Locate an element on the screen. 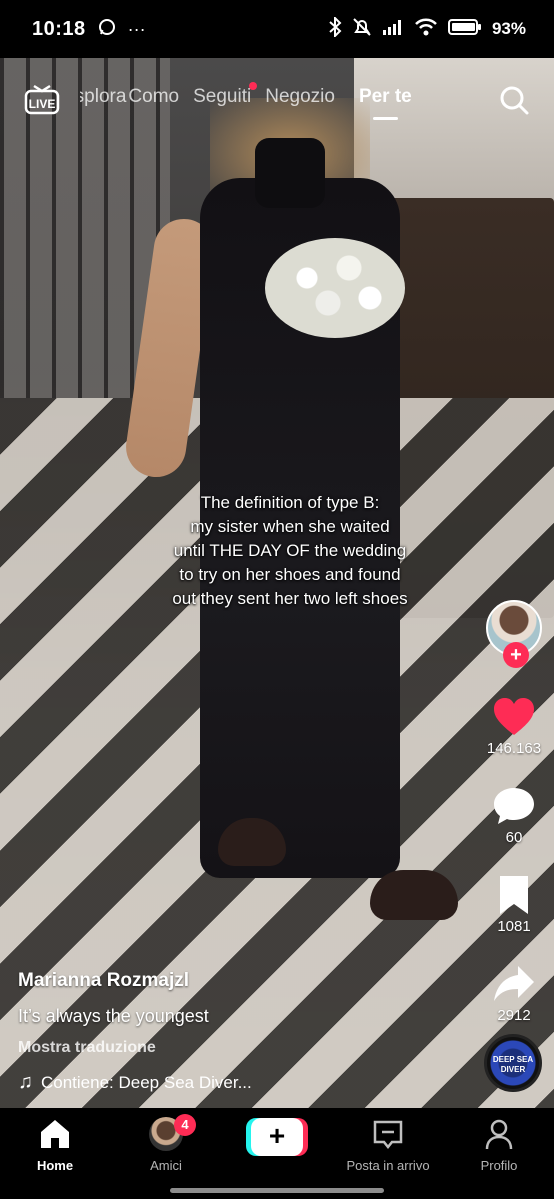 The height and width of the screenshot is (1199, 554). share-button: 2912 is located at coordinates (514, 993).